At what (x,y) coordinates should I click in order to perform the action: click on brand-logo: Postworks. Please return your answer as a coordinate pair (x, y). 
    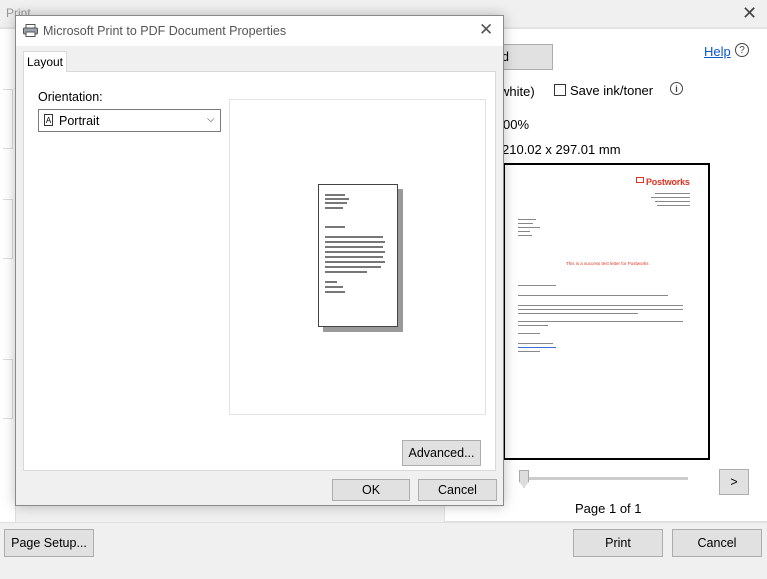
    Looking at the image, I should click on (668, 182).